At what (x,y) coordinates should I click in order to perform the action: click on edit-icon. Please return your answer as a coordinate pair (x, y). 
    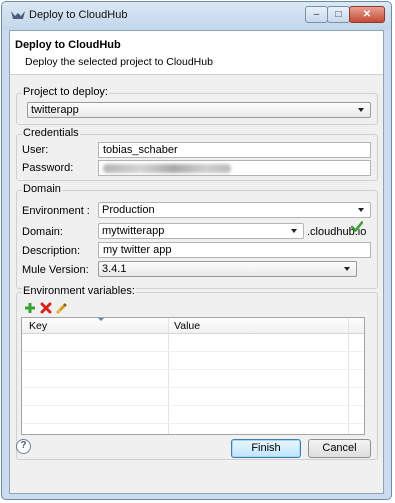
    Looking at the image, I should click on (62, 308).